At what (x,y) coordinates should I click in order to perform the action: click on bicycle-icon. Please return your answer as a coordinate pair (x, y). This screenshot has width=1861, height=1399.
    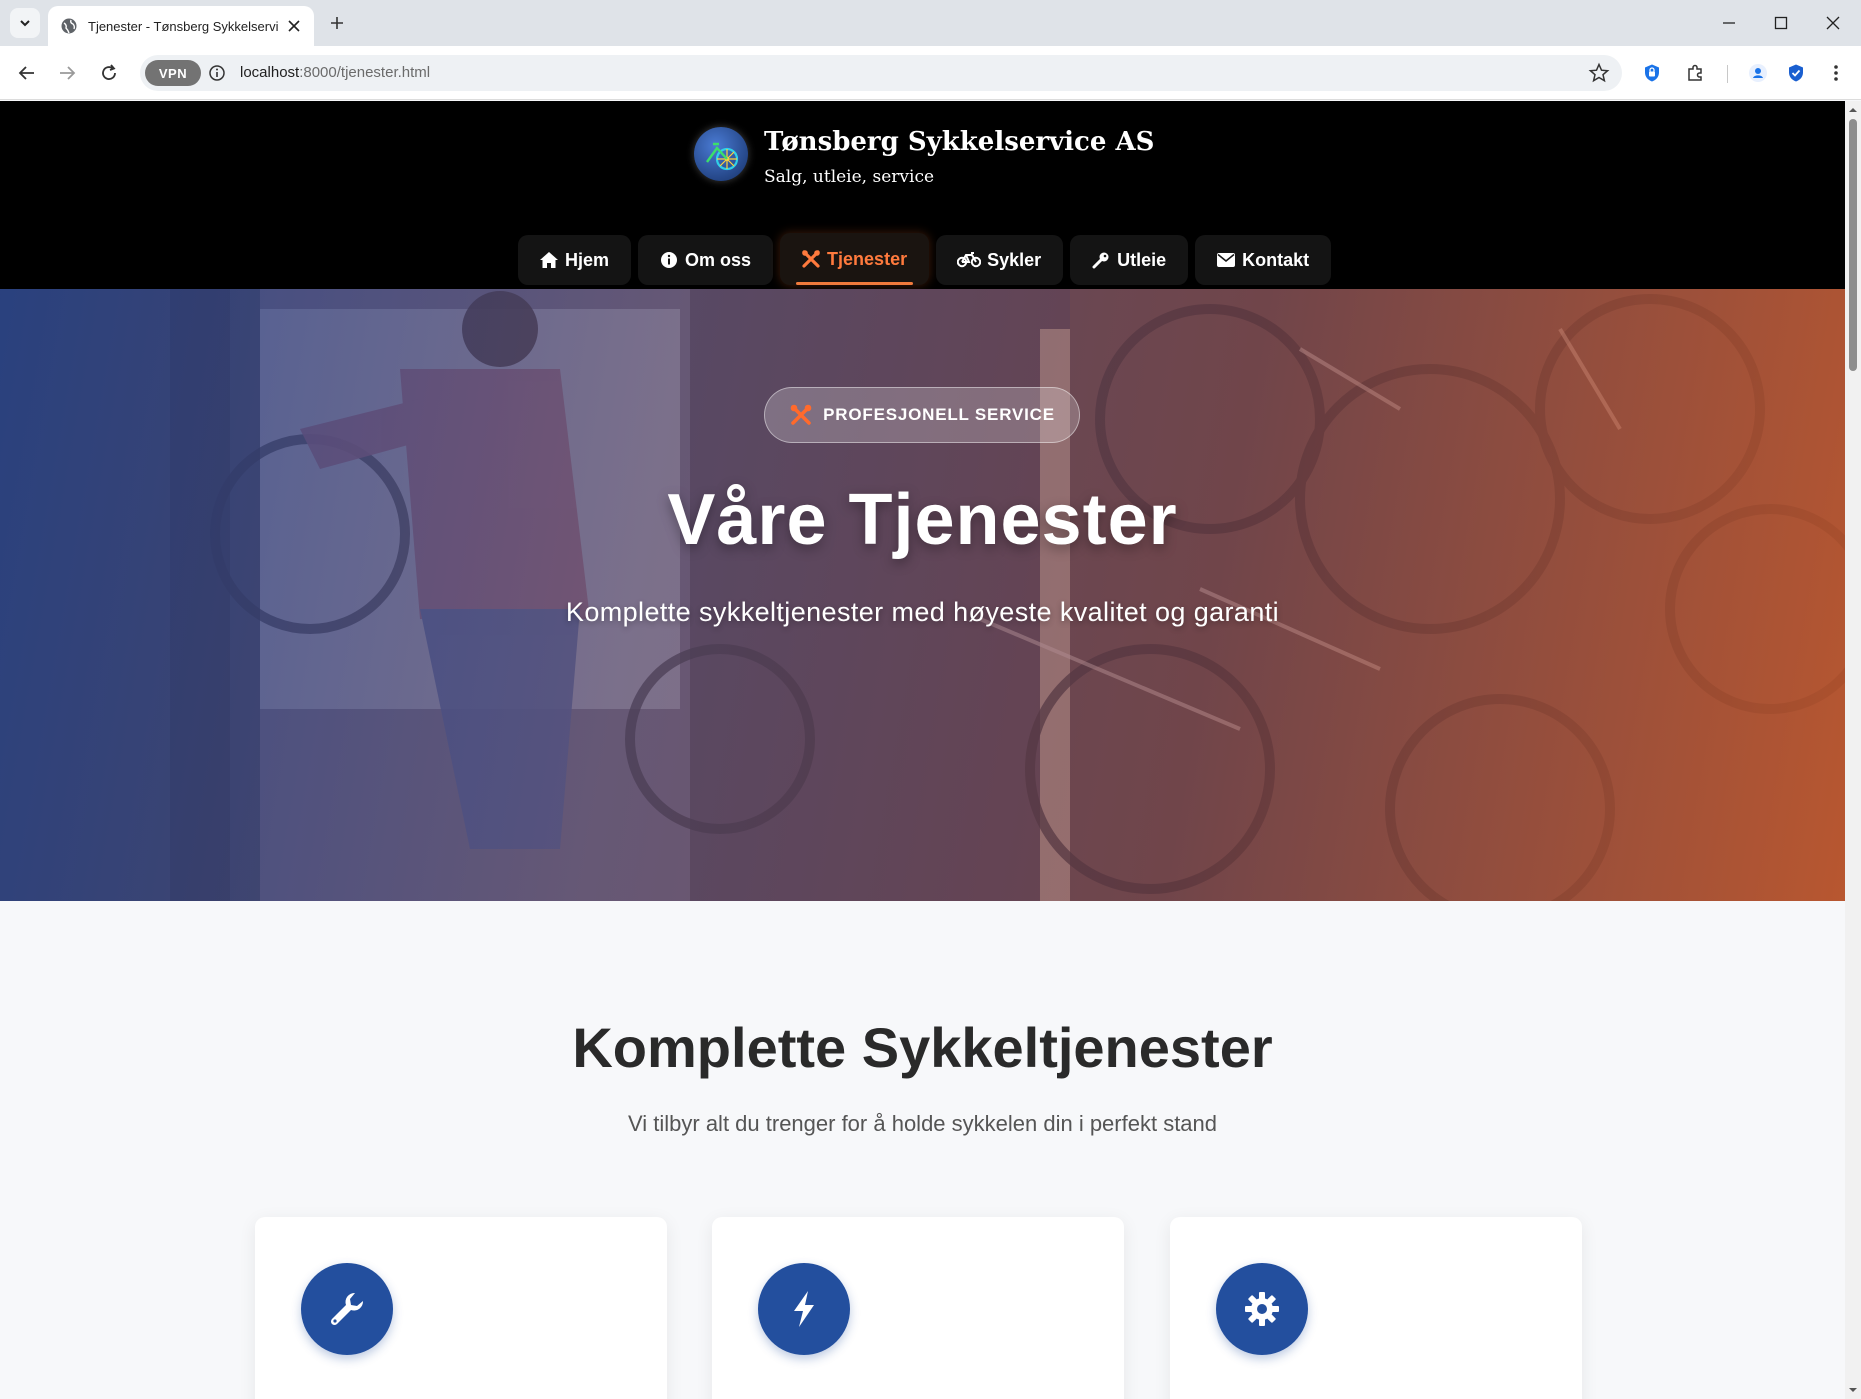
    Looking at the image, I should click on (969, 260).